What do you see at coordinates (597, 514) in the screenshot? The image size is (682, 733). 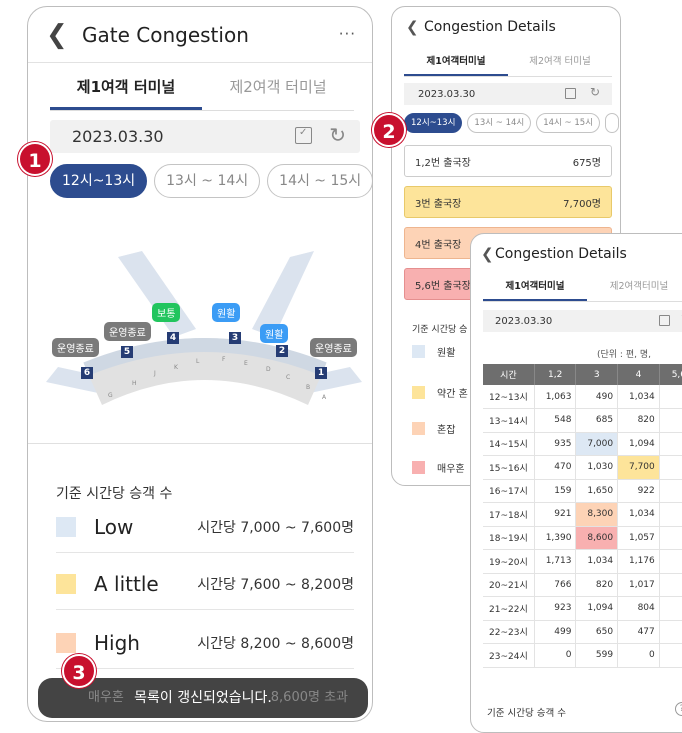 I see `count-cell: 8,300` at bounding box center [597, 514].